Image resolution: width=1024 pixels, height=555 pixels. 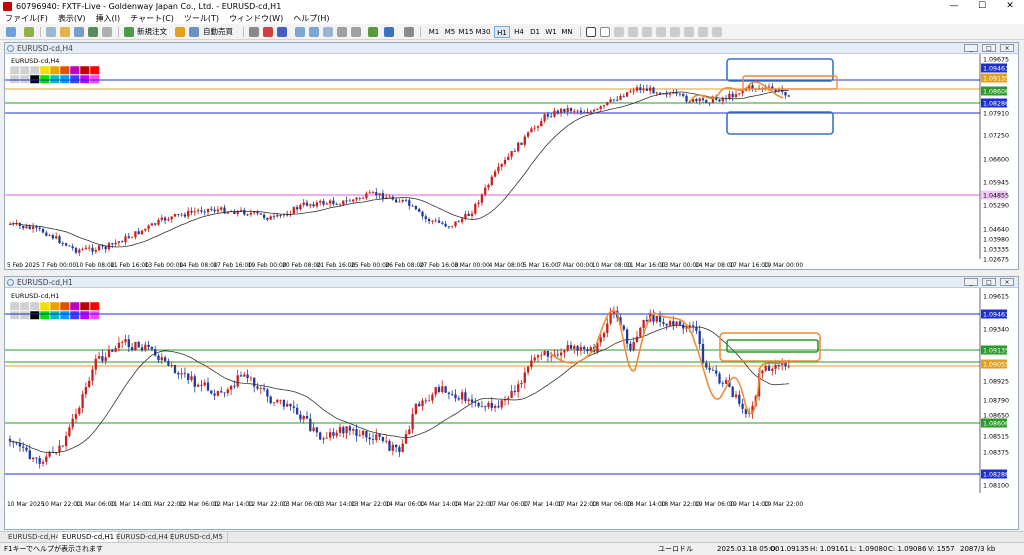 What do you see at coordinates (661, 32) in the screenshot?
I see `channel-icon` at bounding box center [661, 32].